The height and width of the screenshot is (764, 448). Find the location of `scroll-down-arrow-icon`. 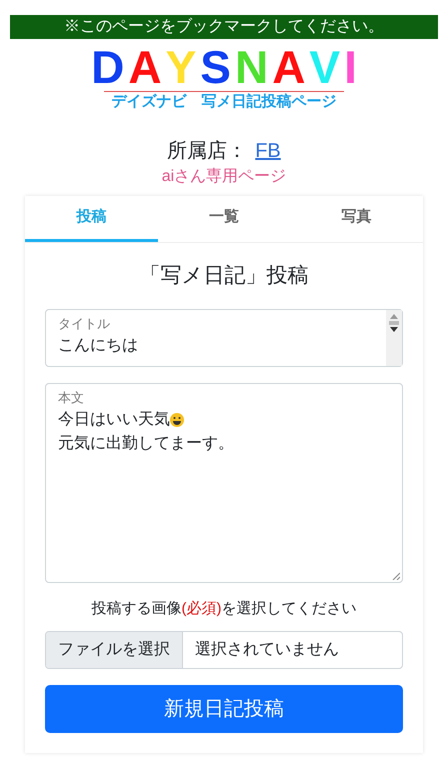

scroll-down-arrow-icon is located at coordinates (394, 329).